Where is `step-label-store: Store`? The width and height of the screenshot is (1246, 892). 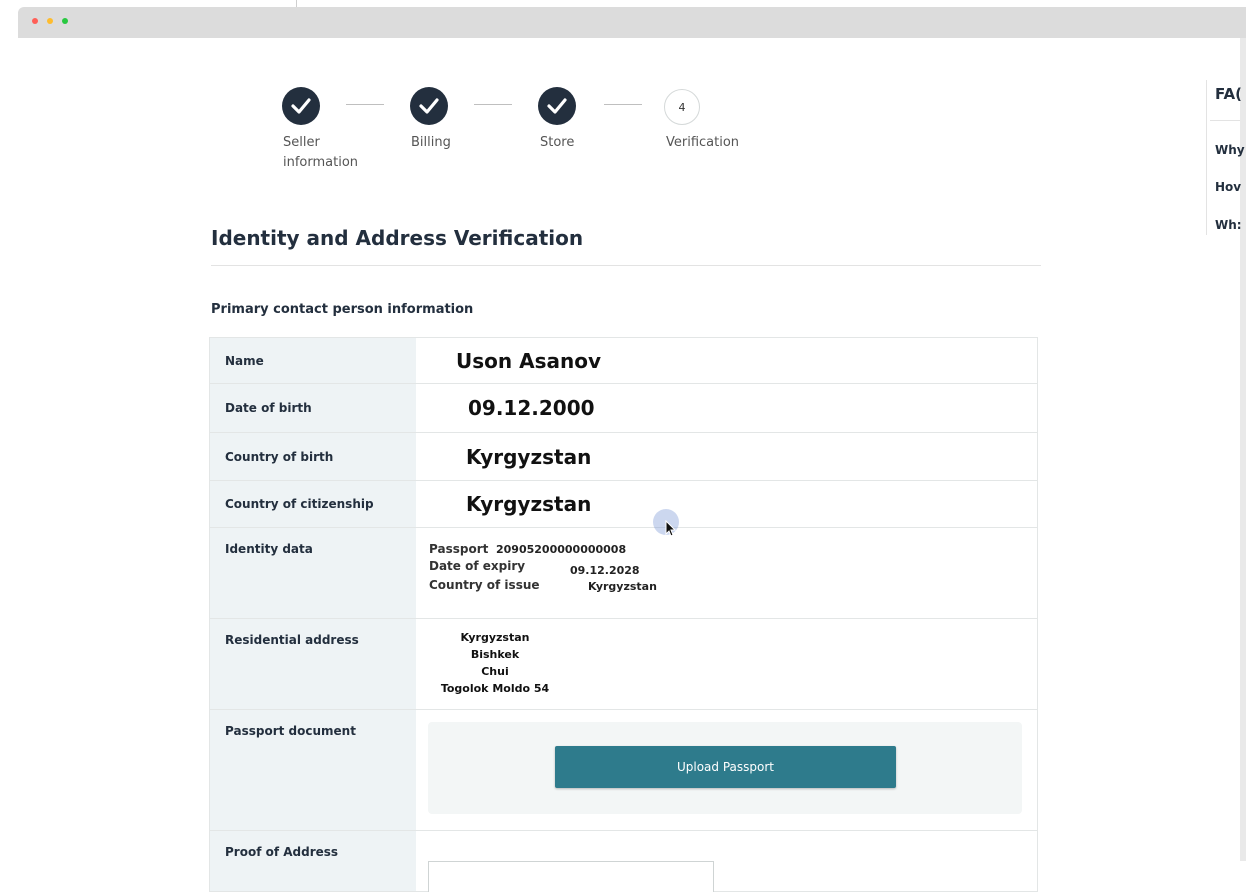 step-label-store: Store is located at coordinates (557, 143).